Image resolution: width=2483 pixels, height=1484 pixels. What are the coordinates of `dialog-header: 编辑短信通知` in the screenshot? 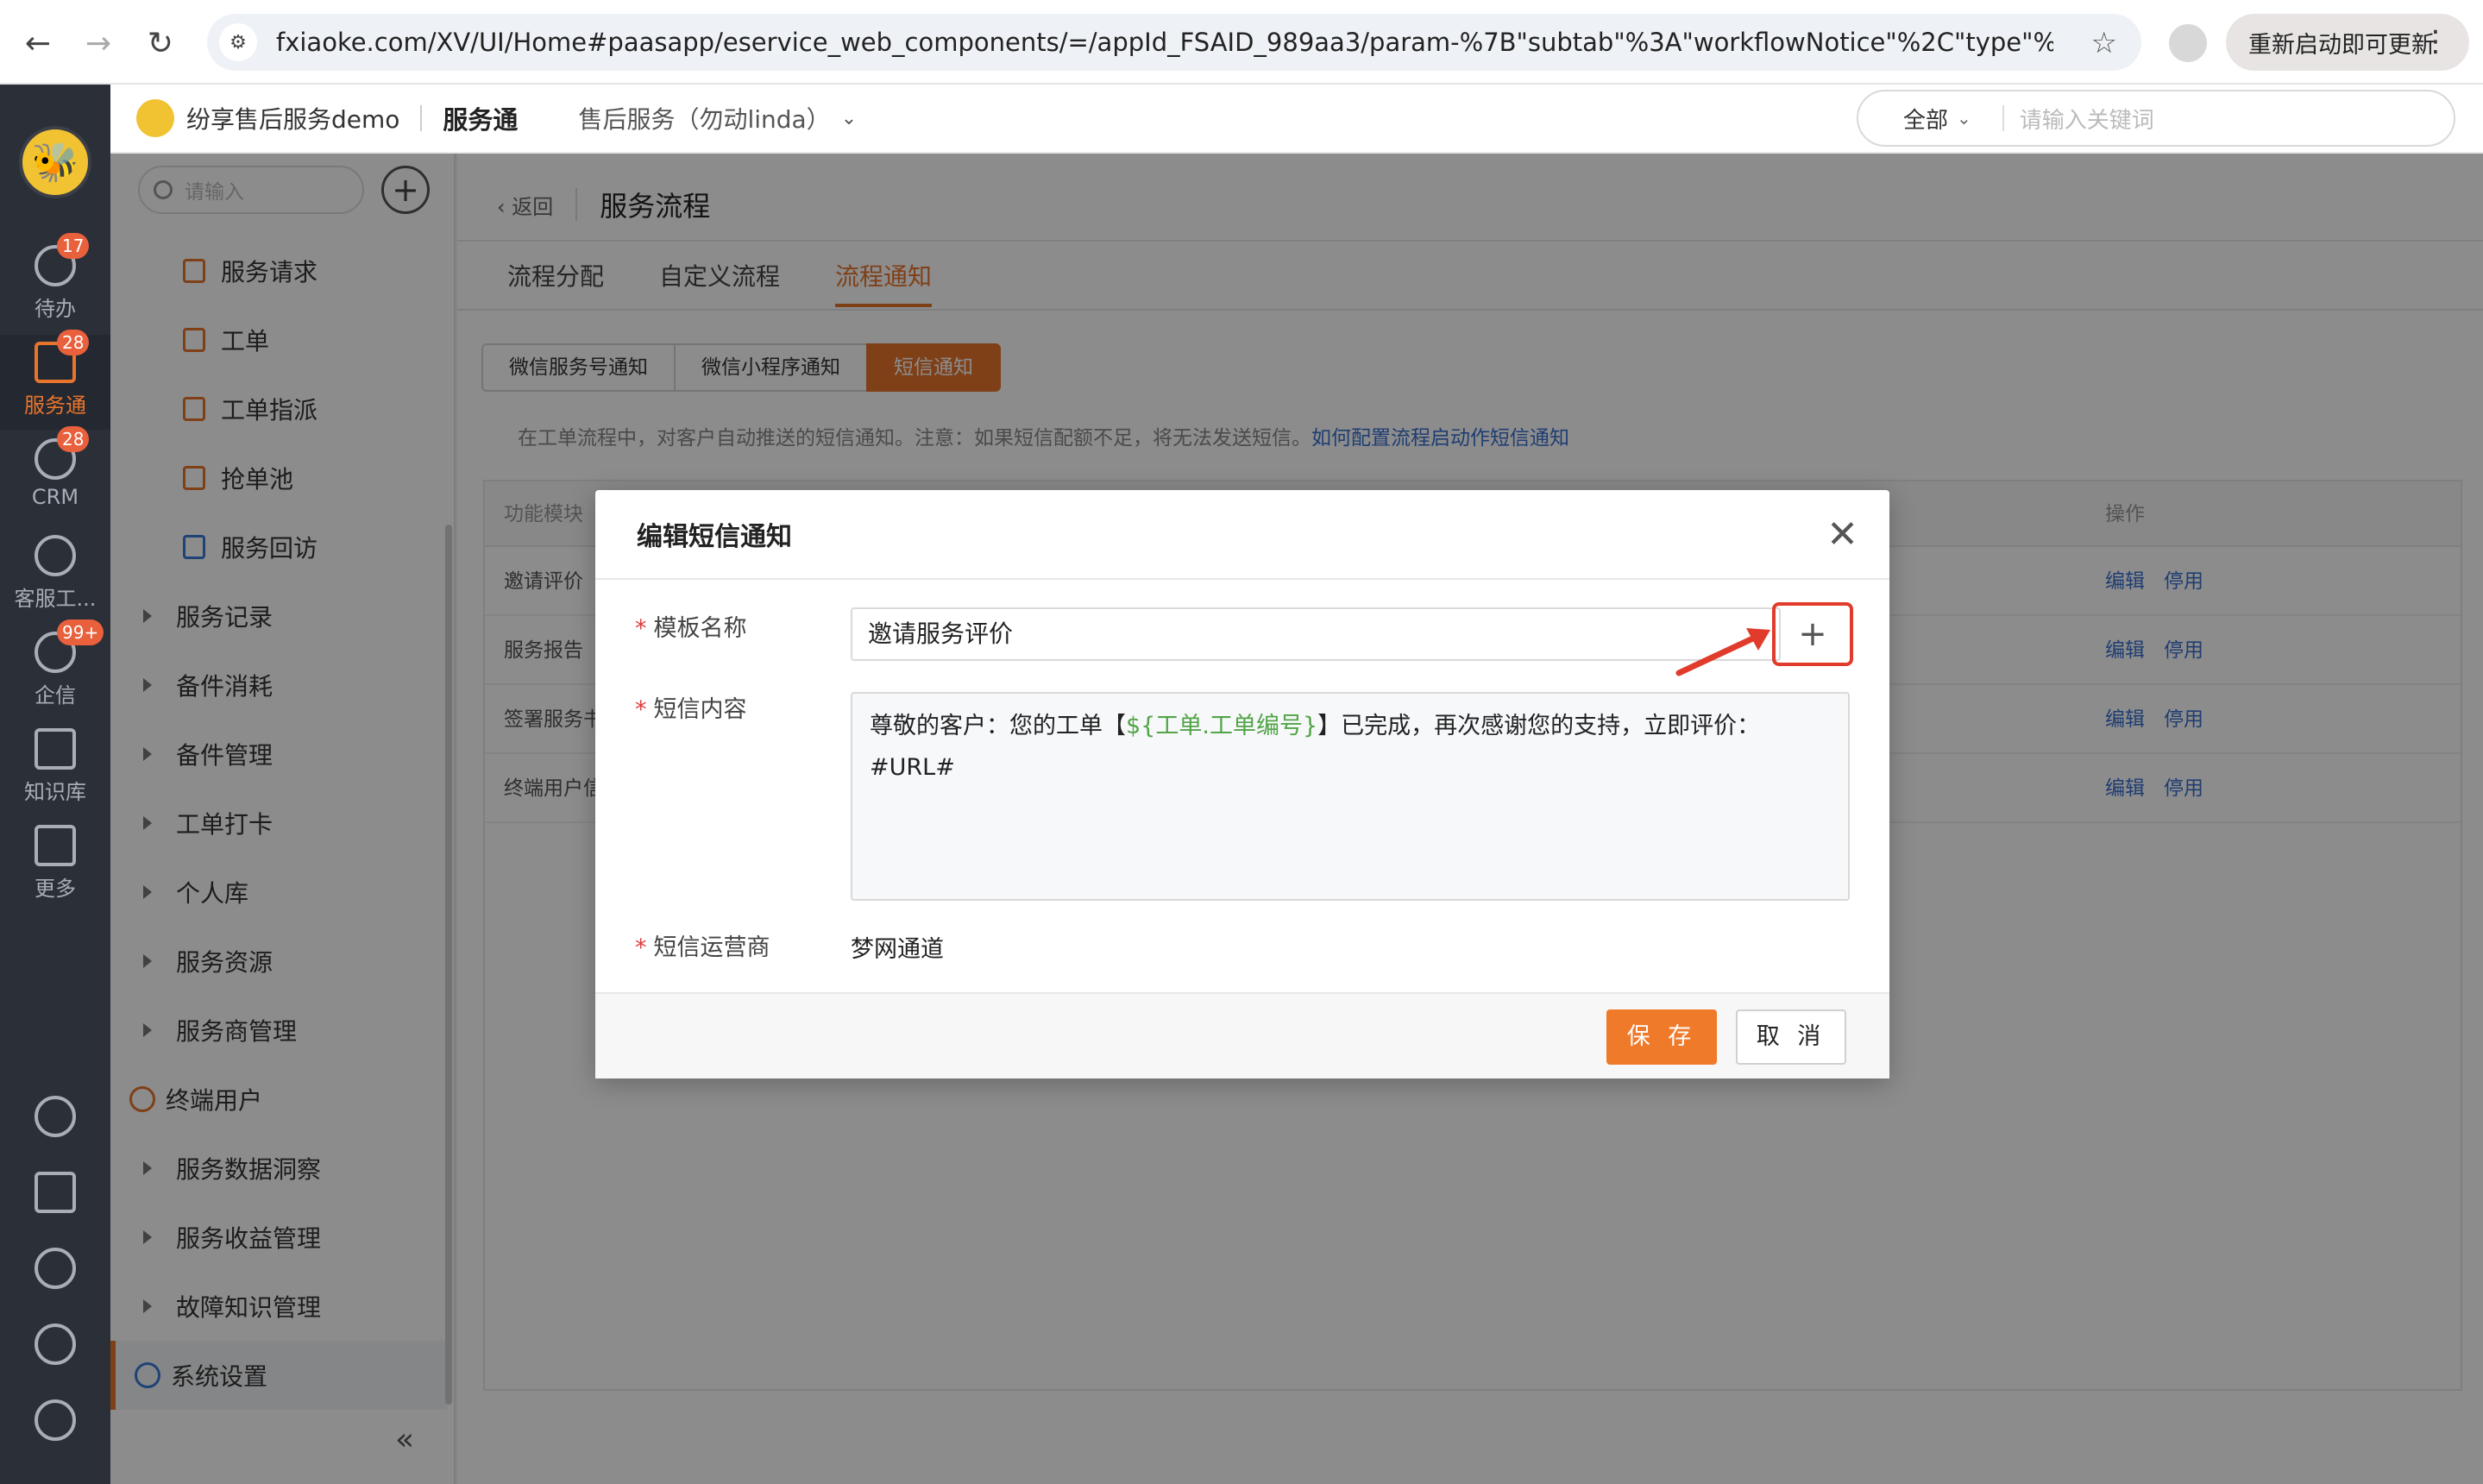 It's located at (1242, 535).